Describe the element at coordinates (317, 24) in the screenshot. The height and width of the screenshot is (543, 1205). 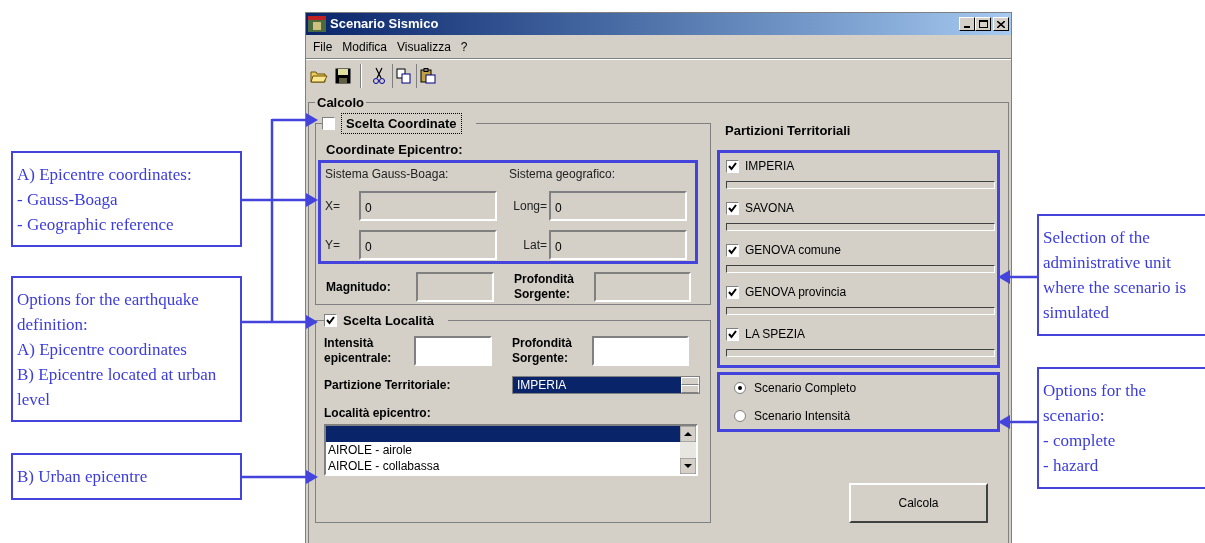
I see `app-logo-icon` at that location.